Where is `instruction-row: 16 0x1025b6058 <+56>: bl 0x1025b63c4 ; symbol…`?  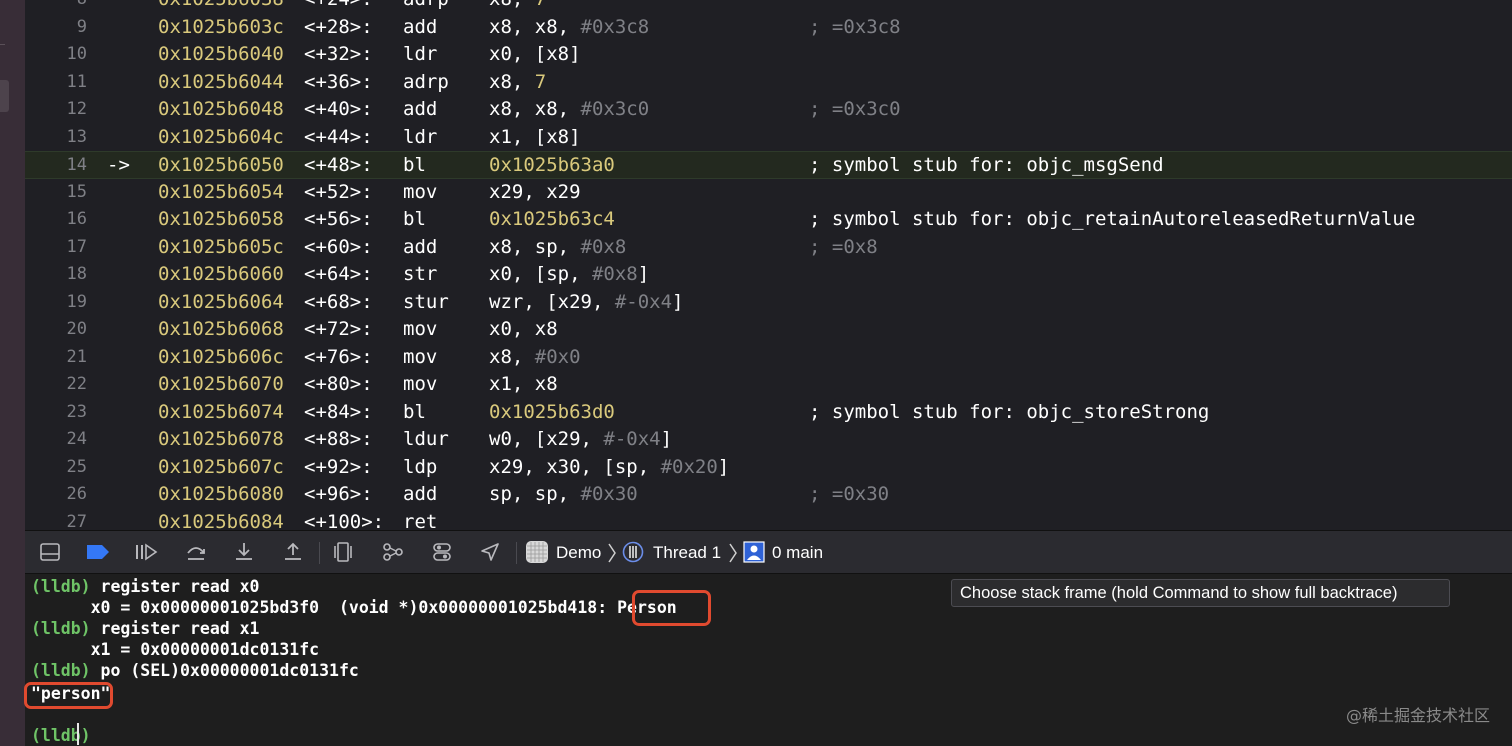 instruction-row: 16 0x1025b6058 <+56>: bl 0x1025b63c4 ; symbol… is located at coordinates (768, 220).